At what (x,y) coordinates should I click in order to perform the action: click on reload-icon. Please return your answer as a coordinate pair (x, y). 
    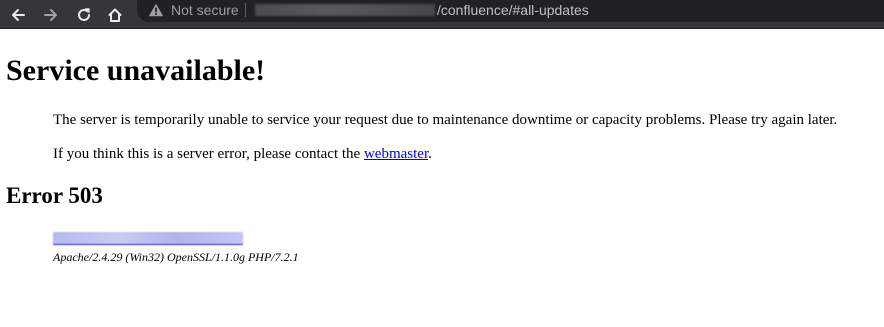
    Looking at the image, I should click on (84, 15).